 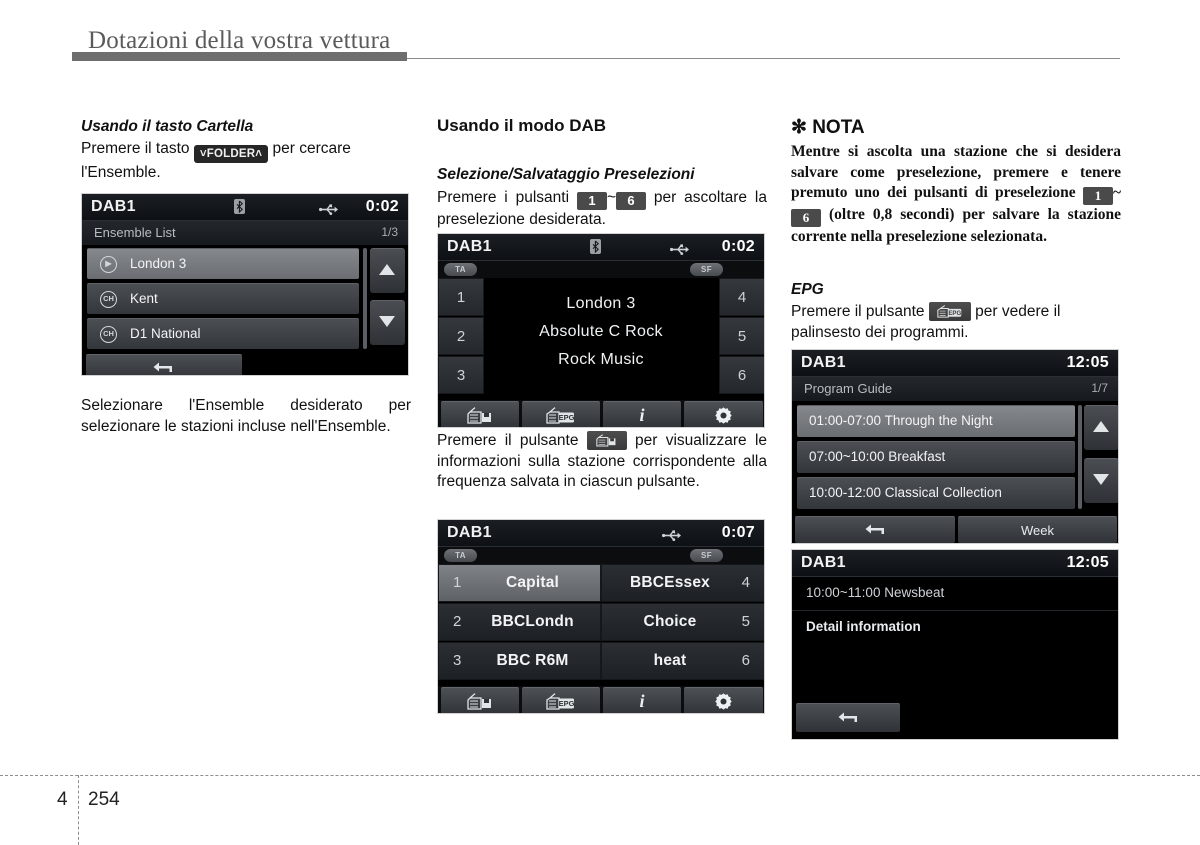 I want to click on page-indicator: 1/7, so click(x=1099, y=388).